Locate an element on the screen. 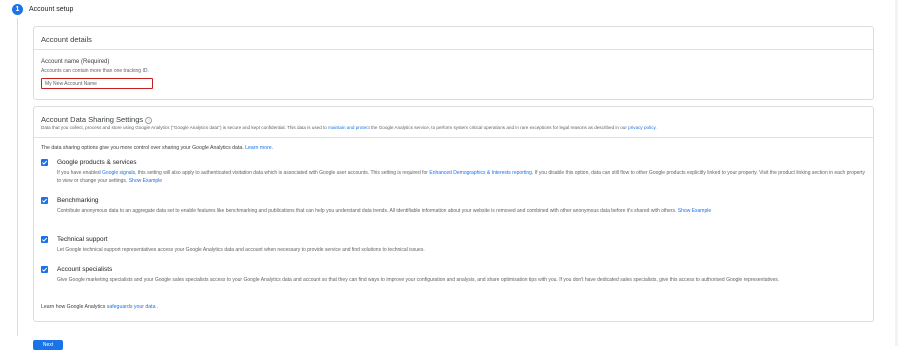  step-header: 1 Account setup is located at coordinates (42, 9).